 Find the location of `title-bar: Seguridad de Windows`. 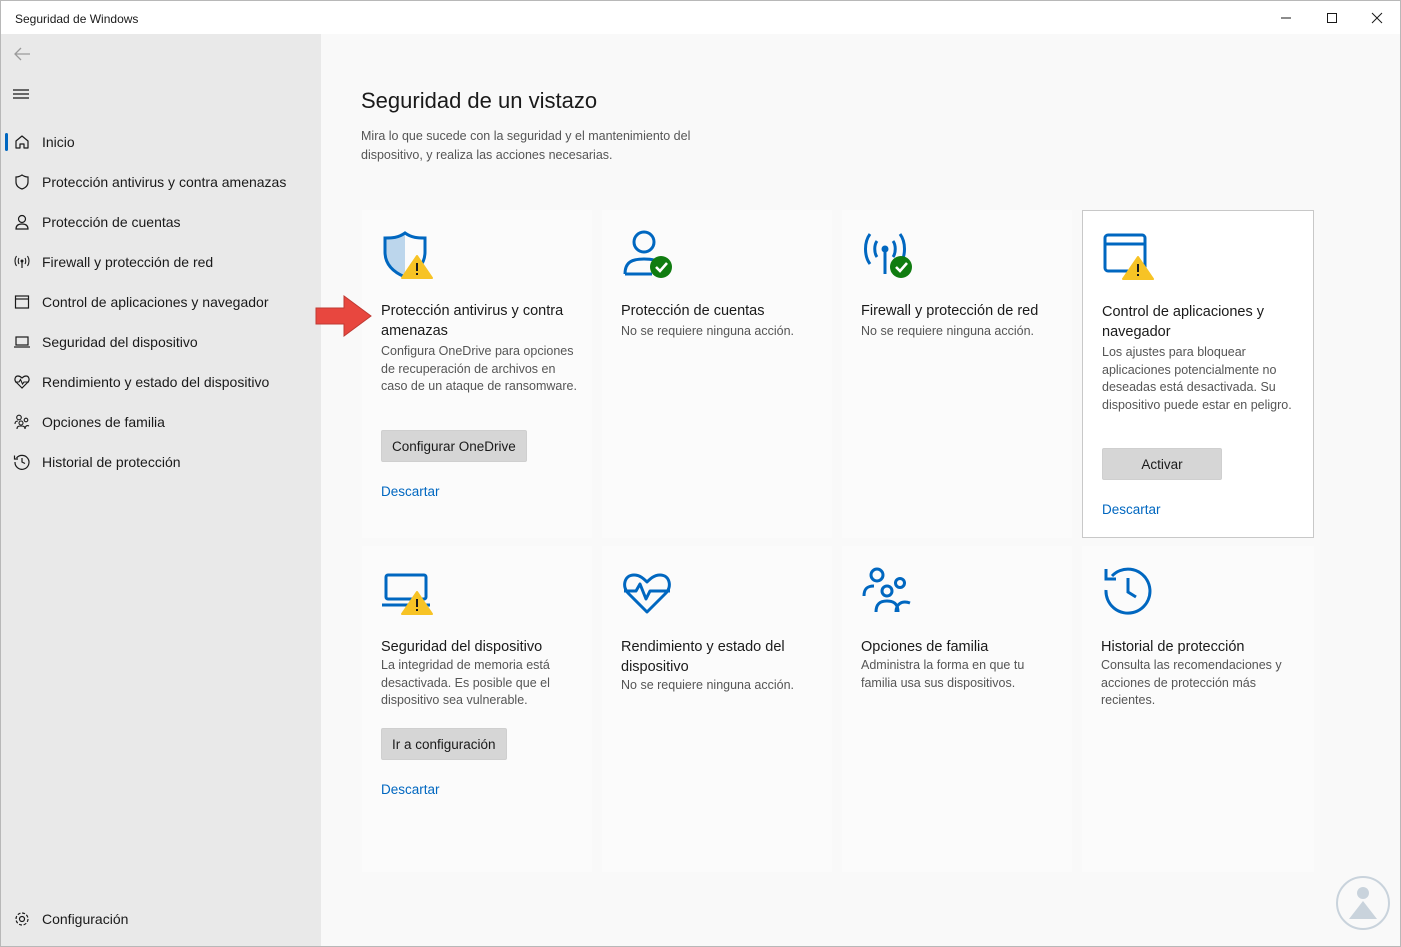

title-bar: Seguridad de Windows is located at coordinates (700, 17).